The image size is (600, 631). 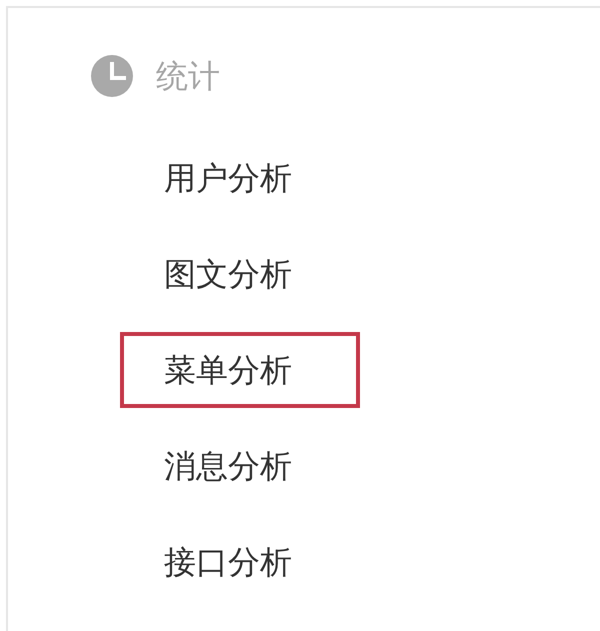 I want to click on menu-item: 接口分析, so click(x=240, y=562).